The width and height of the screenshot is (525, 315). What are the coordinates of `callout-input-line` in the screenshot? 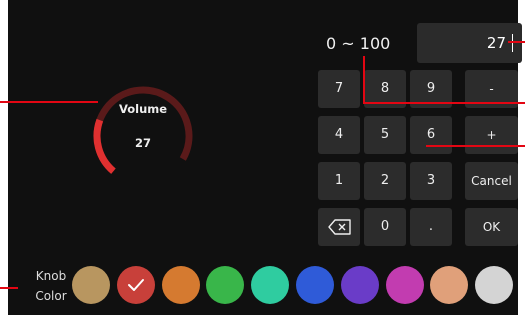 It's located at (516, 42).